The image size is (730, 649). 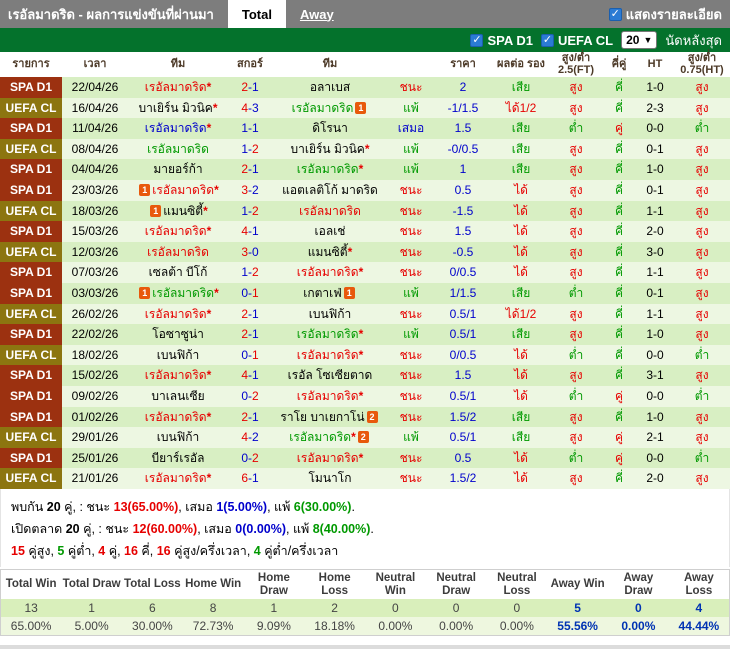 What do you see at coordinates (463, 478) in the screenshot?
I see `handicap-price: 1.5/2` at bounding box center [463, 478].